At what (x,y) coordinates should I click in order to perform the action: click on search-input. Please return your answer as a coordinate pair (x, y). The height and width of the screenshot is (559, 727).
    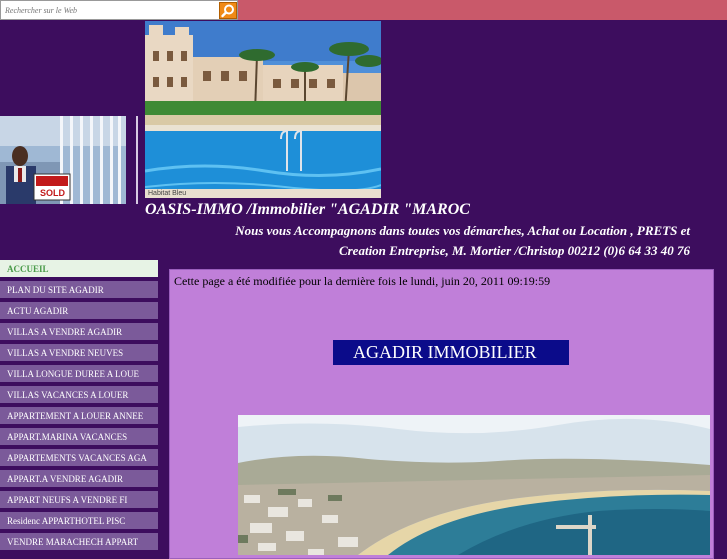
    Looking at the image, I should click on (111, 10).